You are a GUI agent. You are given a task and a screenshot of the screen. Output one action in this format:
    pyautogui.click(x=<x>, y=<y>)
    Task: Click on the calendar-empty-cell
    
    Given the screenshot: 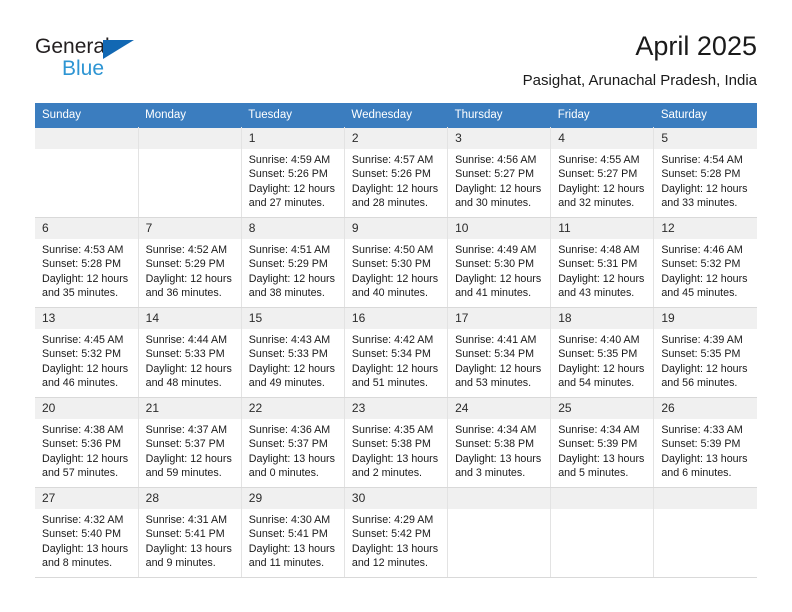 What is the action you would take?
    pyautogui.click(x=602, y=532)
    